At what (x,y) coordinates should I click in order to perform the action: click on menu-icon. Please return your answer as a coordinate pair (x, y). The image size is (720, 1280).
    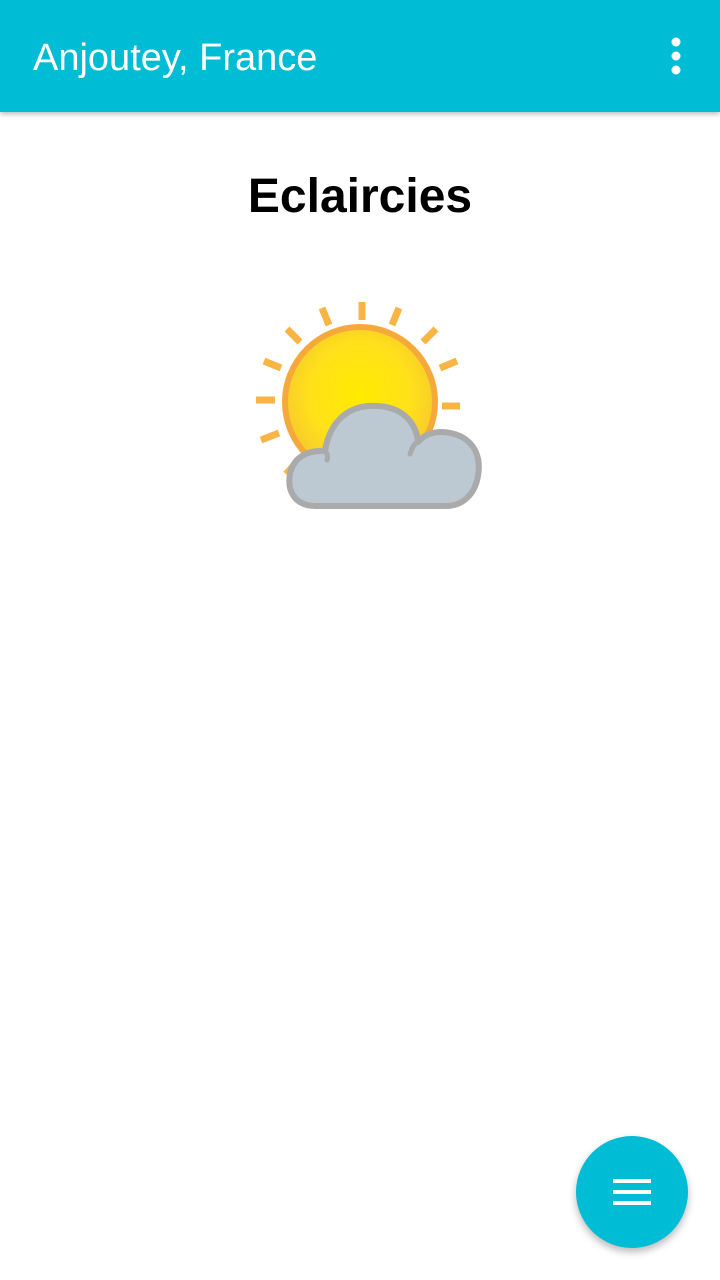
    Looking at the image, I should click on (632, 1192).